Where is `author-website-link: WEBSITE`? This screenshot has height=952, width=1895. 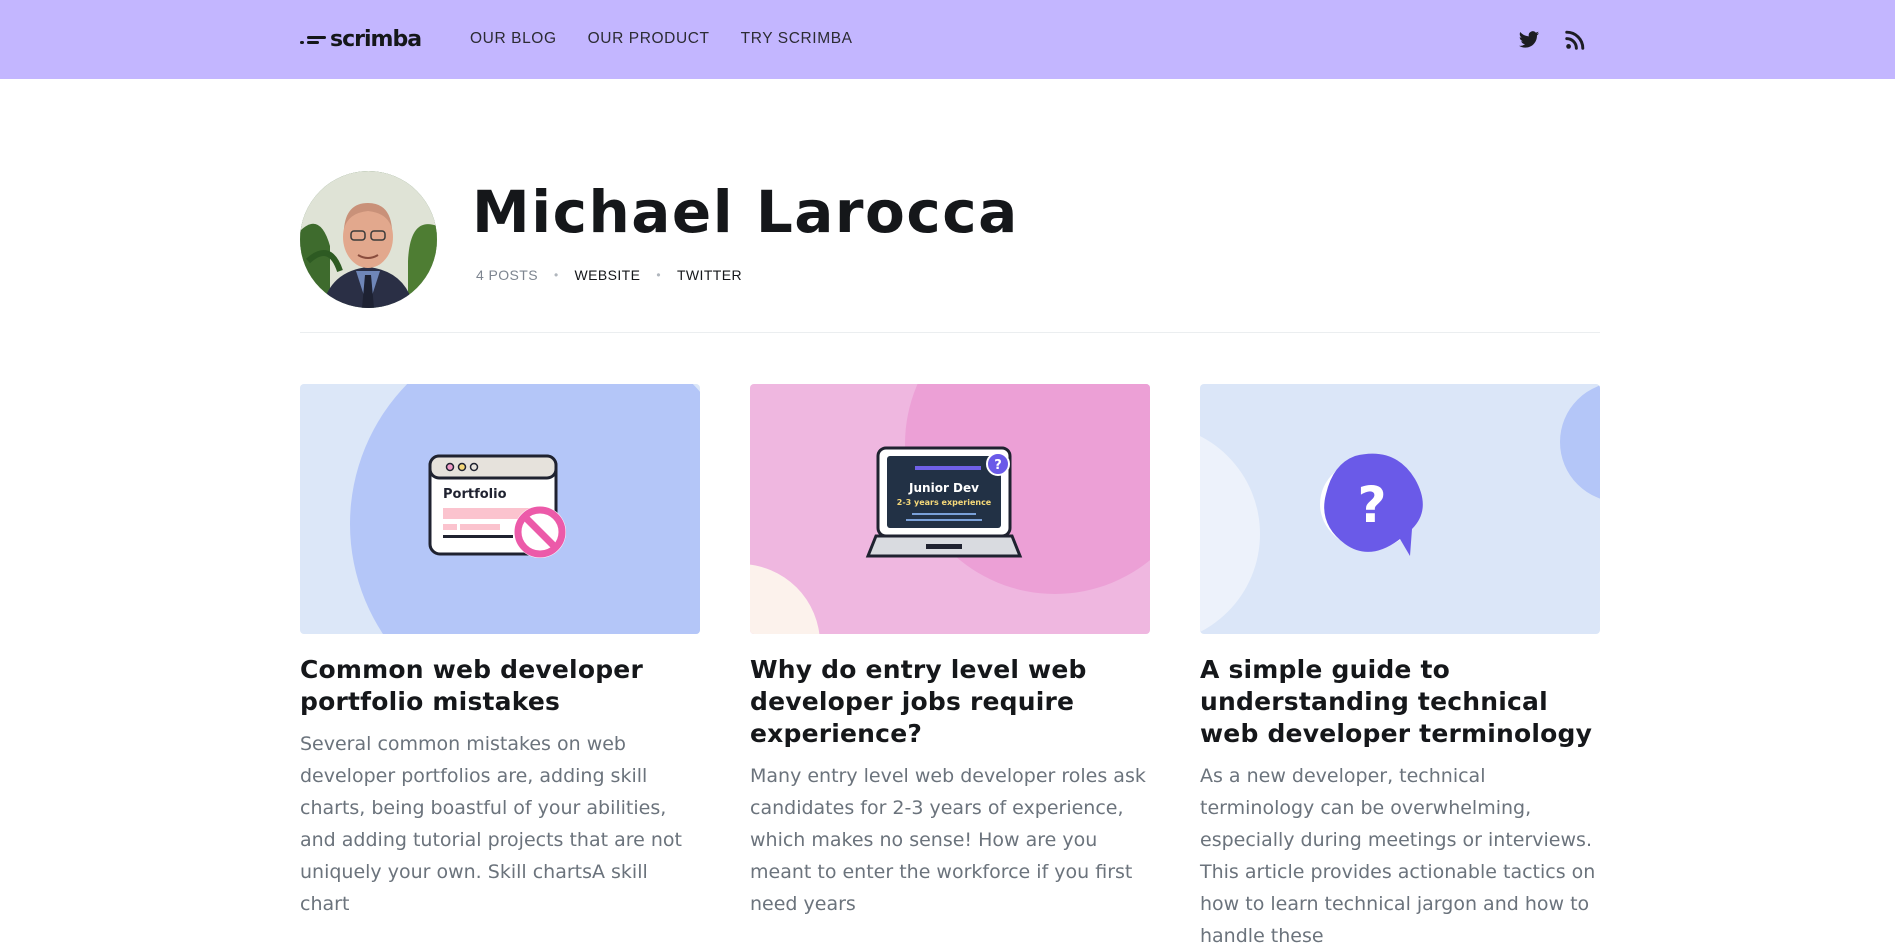
author-website-link: WEBSITE is located at coordinates (608, 275).